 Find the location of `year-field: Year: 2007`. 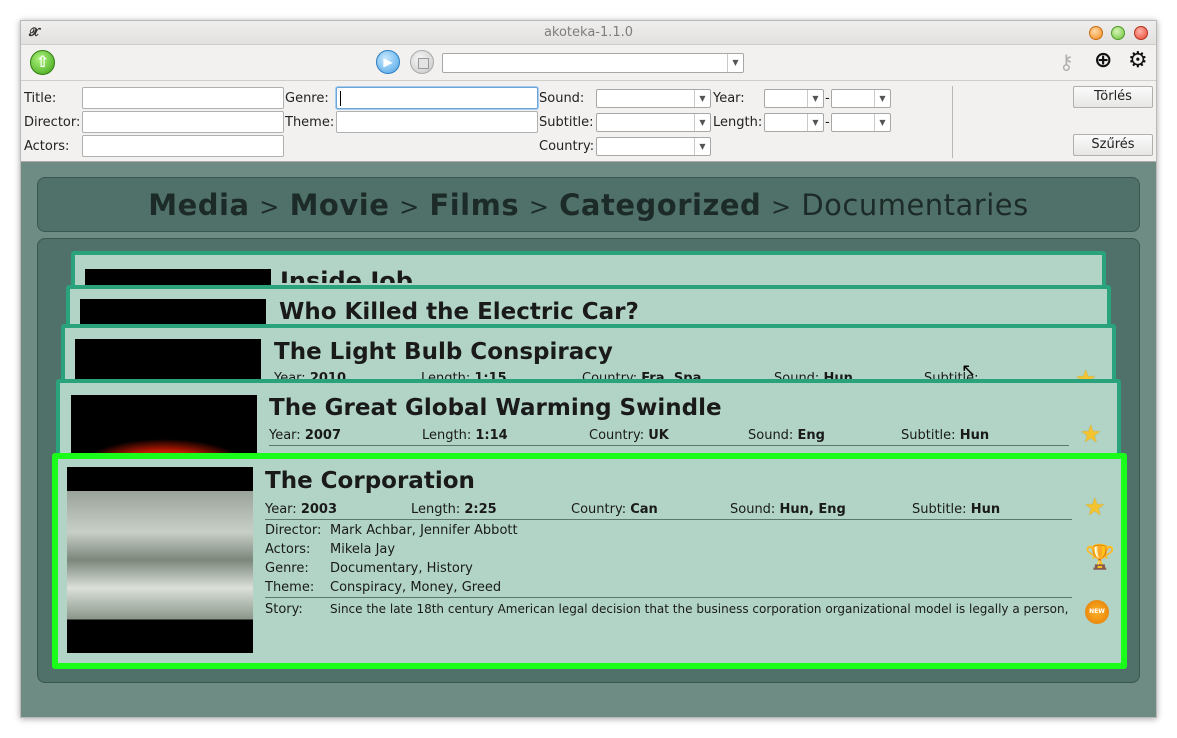

year-field: Year: 2007 is located at coordinates (305, 435).